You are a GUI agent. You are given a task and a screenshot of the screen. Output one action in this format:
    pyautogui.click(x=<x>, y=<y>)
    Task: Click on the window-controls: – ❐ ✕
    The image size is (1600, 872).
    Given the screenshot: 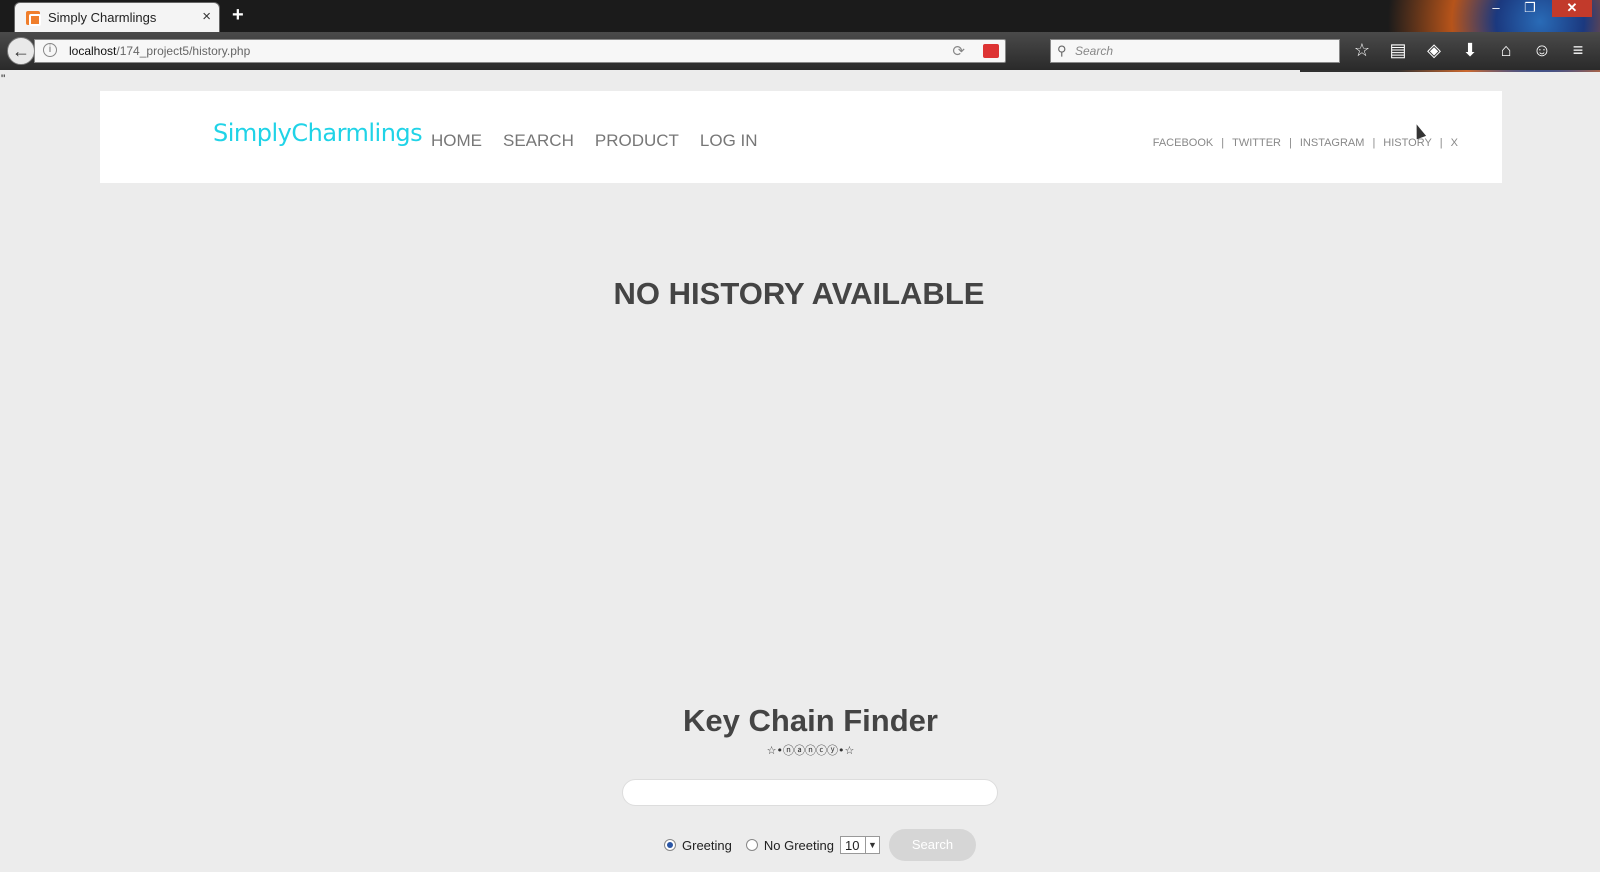 What is the action you would take?
    pyautogui.click(x=1538, y=8)
    